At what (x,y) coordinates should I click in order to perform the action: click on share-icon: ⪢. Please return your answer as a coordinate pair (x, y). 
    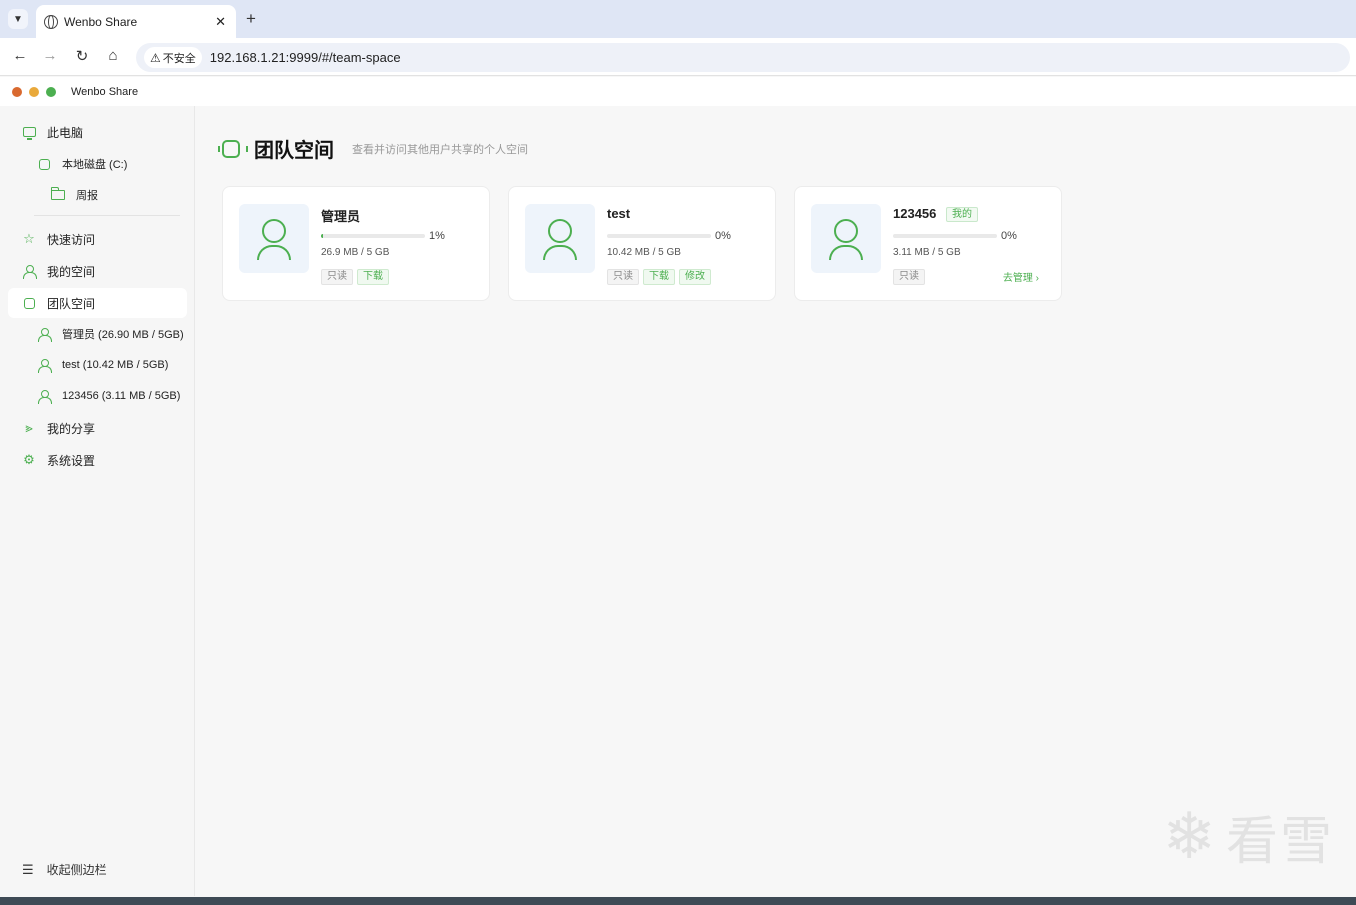
    Looking at the image, I should click on (29, 427).